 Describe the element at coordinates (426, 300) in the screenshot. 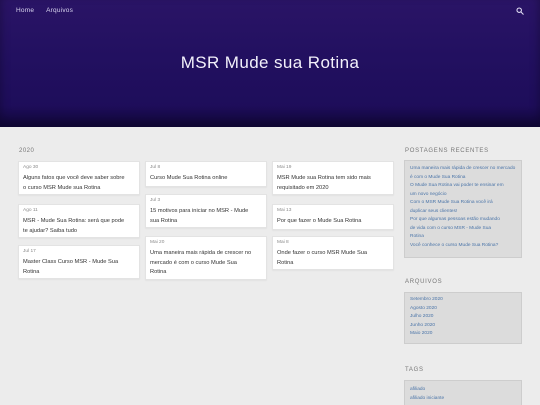

I see `archive-link: Setembro 2020` at that location.